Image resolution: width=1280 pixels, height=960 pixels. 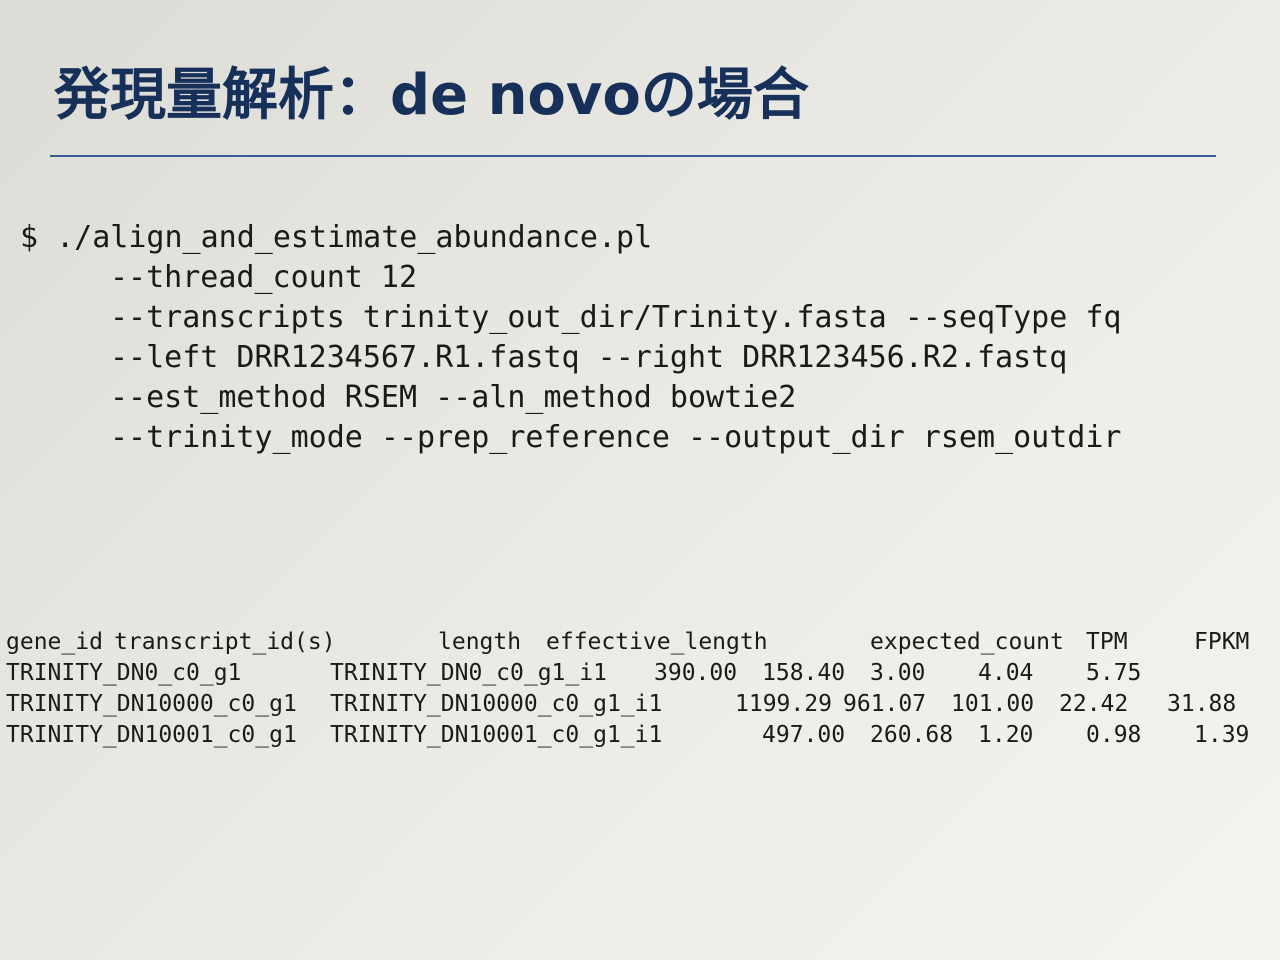 What do you see at coordinates (967, 642) in the screenshot?
I see `header-expected-count: expected_count` at bounding box center [967, 642].